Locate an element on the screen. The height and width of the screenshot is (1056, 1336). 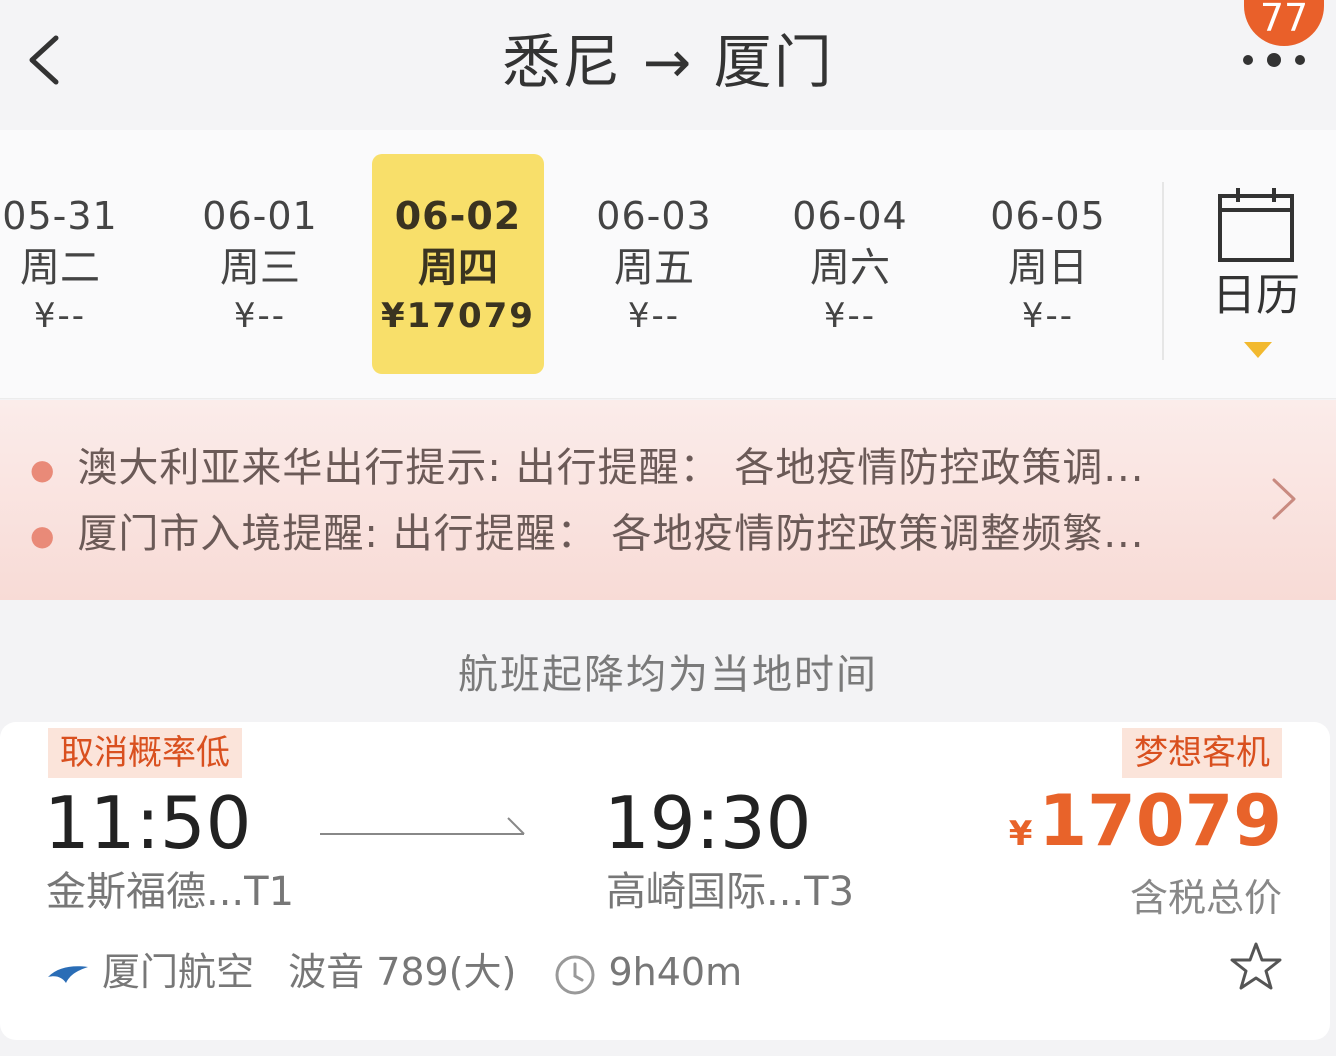
date-item: 06-01 周三 ¥-- is located at coordinates (260, 264).